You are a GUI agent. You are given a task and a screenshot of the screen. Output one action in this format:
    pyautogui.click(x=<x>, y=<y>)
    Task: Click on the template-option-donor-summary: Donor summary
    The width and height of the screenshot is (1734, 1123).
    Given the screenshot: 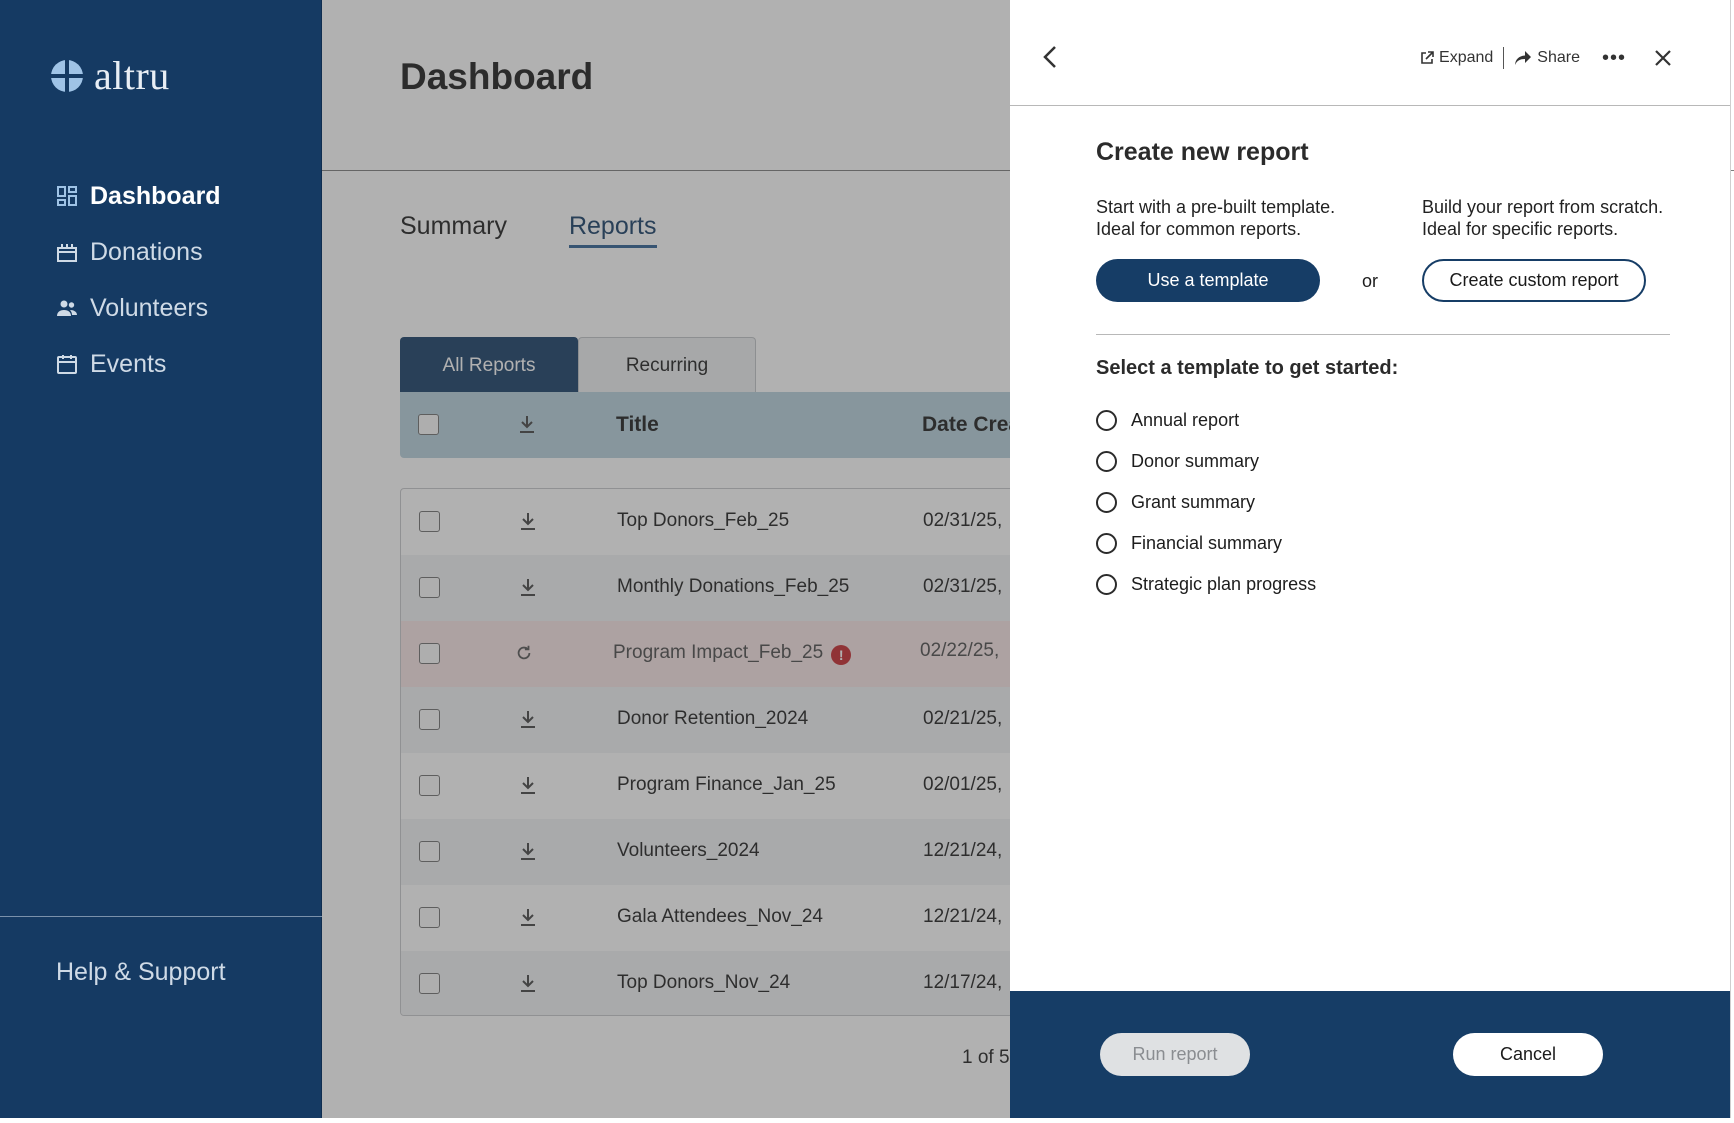 What is the action you would take?
    pyautogui.click(x=1206, y=461)
    